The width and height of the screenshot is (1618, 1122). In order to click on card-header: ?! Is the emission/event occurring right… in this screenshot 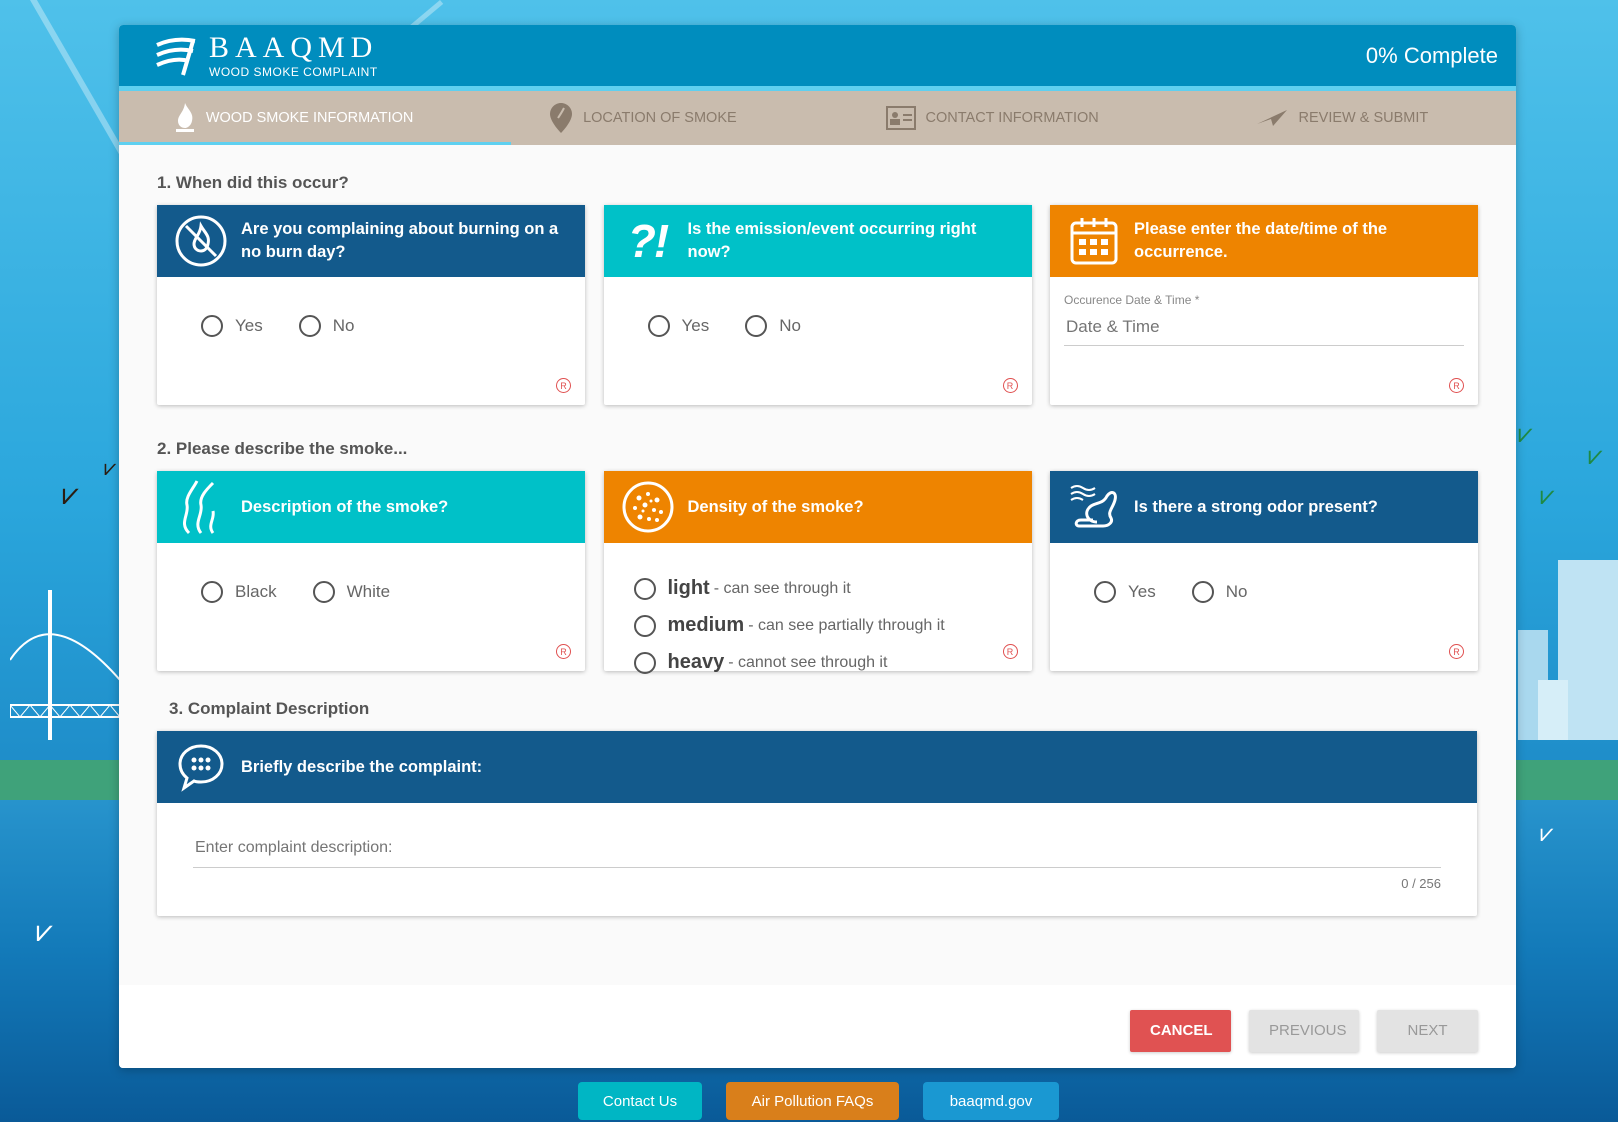, I will do `click(817, 241)`.